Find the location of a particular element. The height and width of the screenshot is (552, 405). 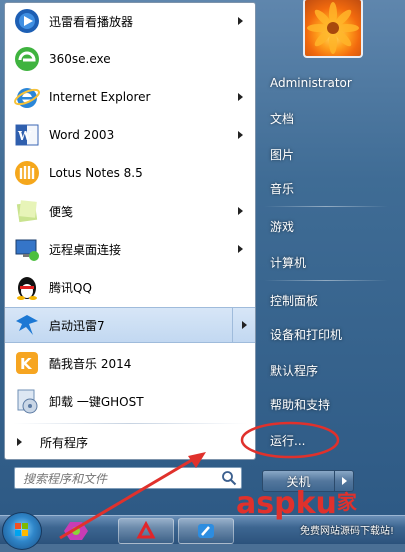

remote-desktop-icon is located at coordinates (27, 249).